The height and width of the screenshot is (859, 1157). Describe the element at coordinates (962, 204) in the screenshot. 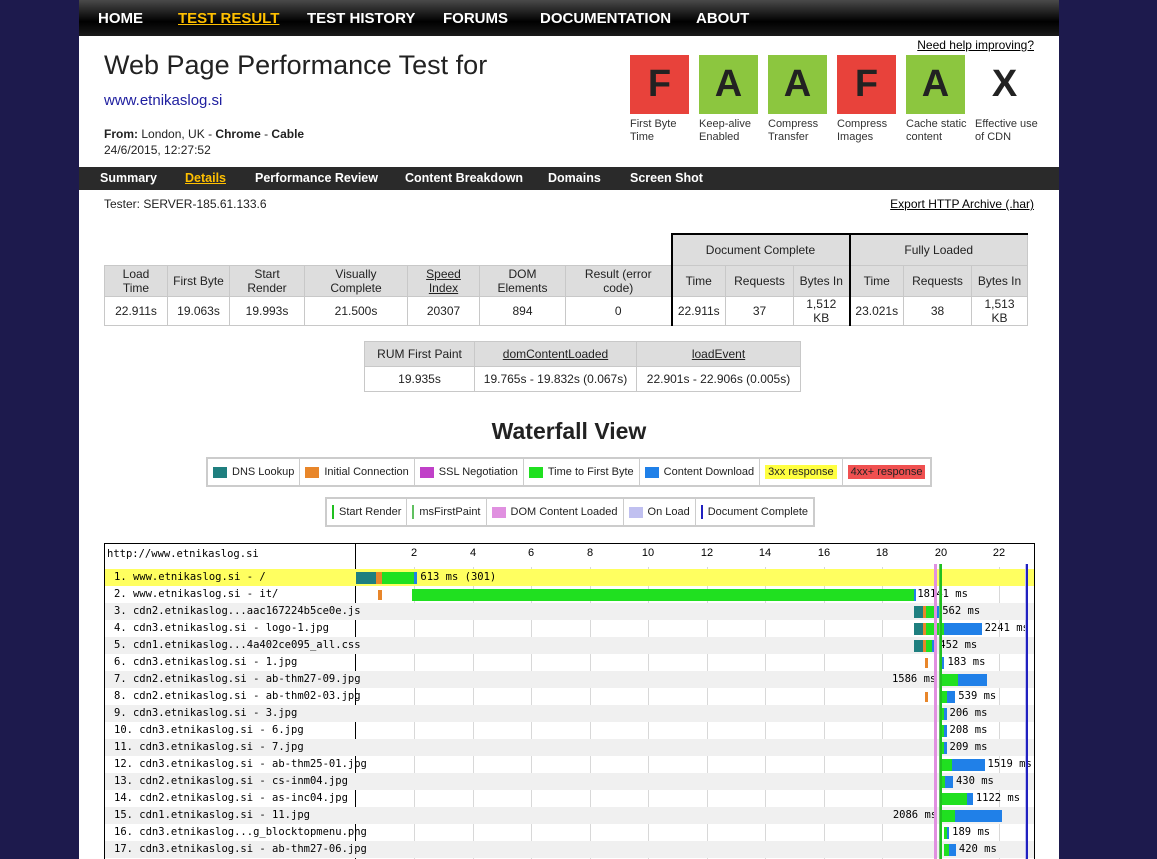

I see `export-har-link: Export HTTP Archive (.har)` at that location.